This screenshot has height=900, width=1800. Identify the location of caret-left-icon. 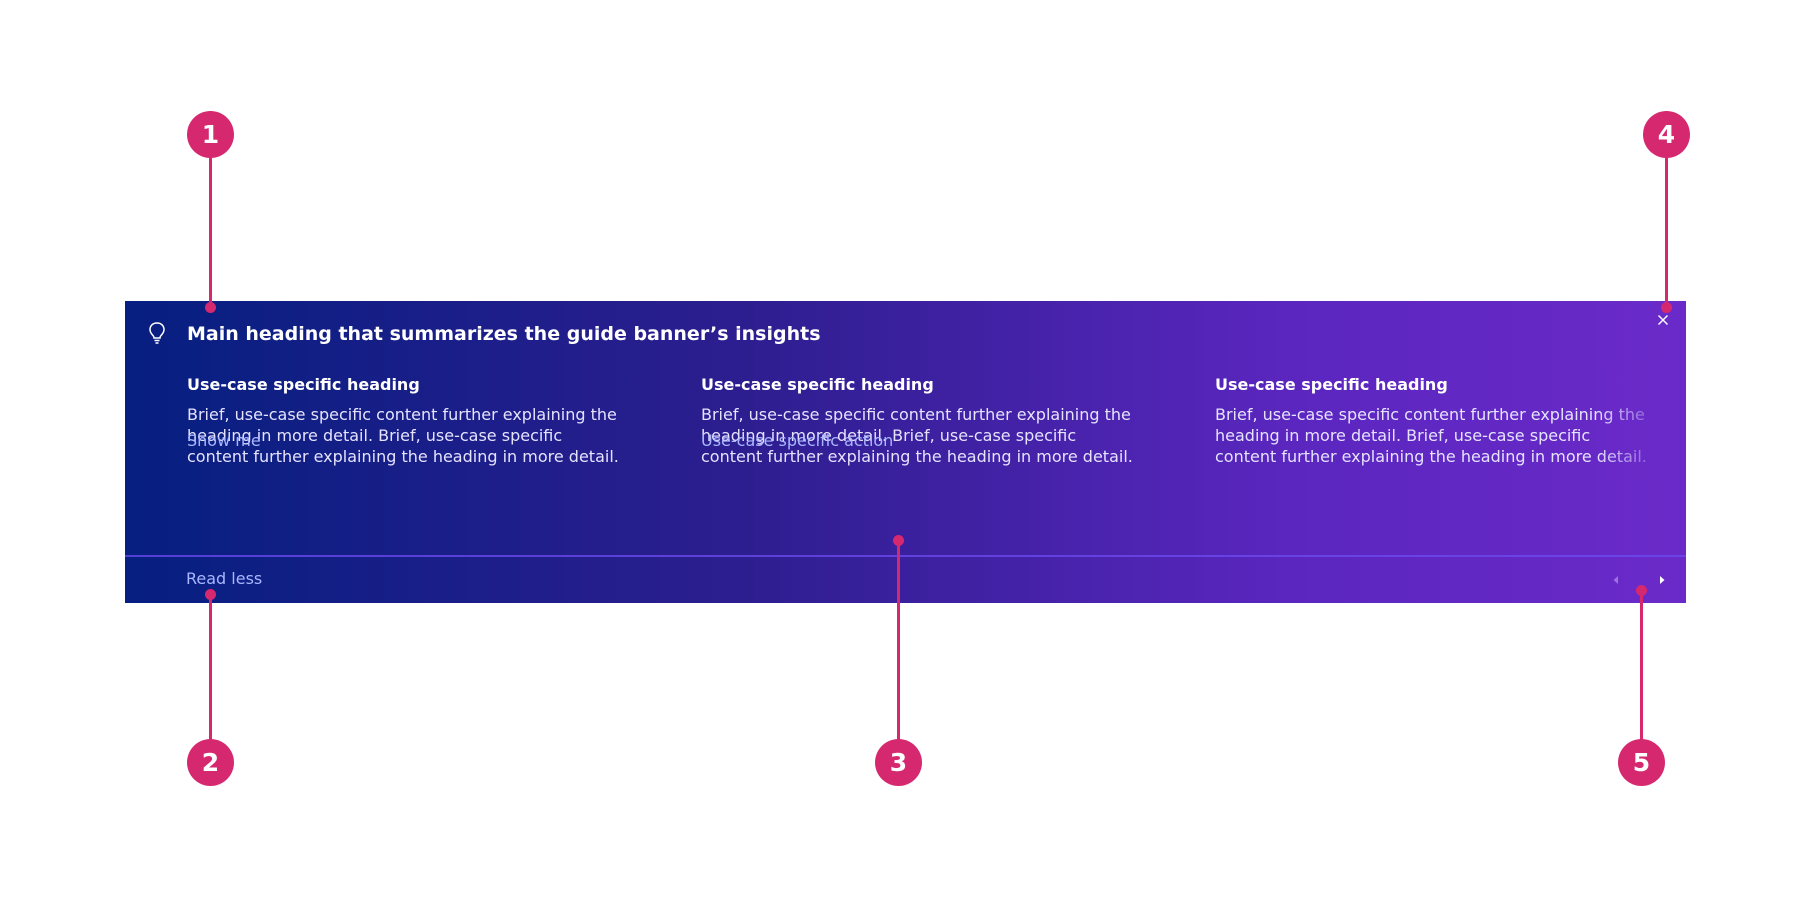
(1615, 580).